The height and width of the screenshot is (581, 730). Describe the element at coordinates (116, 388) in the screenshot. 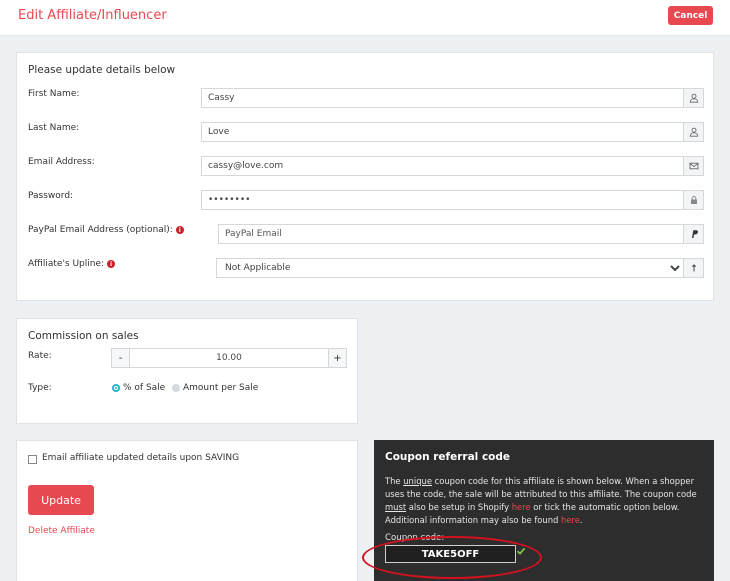

I see `radio-selected` at that location.